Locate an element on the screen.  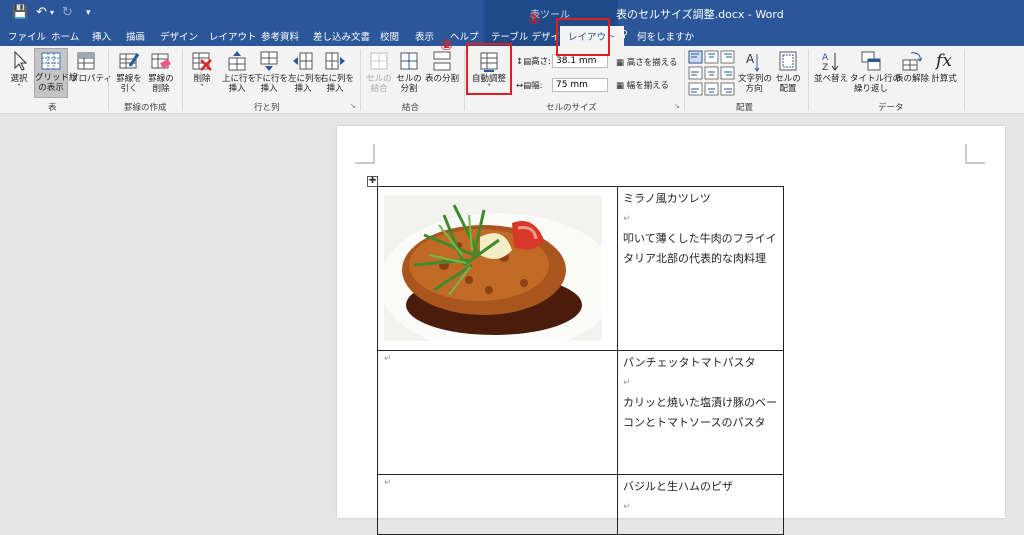
split-cells-icon is located at coordinates (409, 61).